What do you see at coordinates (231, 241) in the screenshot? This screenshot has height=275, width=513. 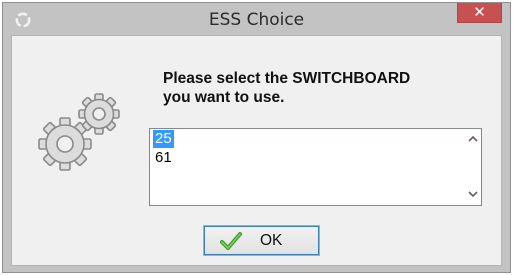 I see `checkmark-icon` at bounding box center [231, 241].